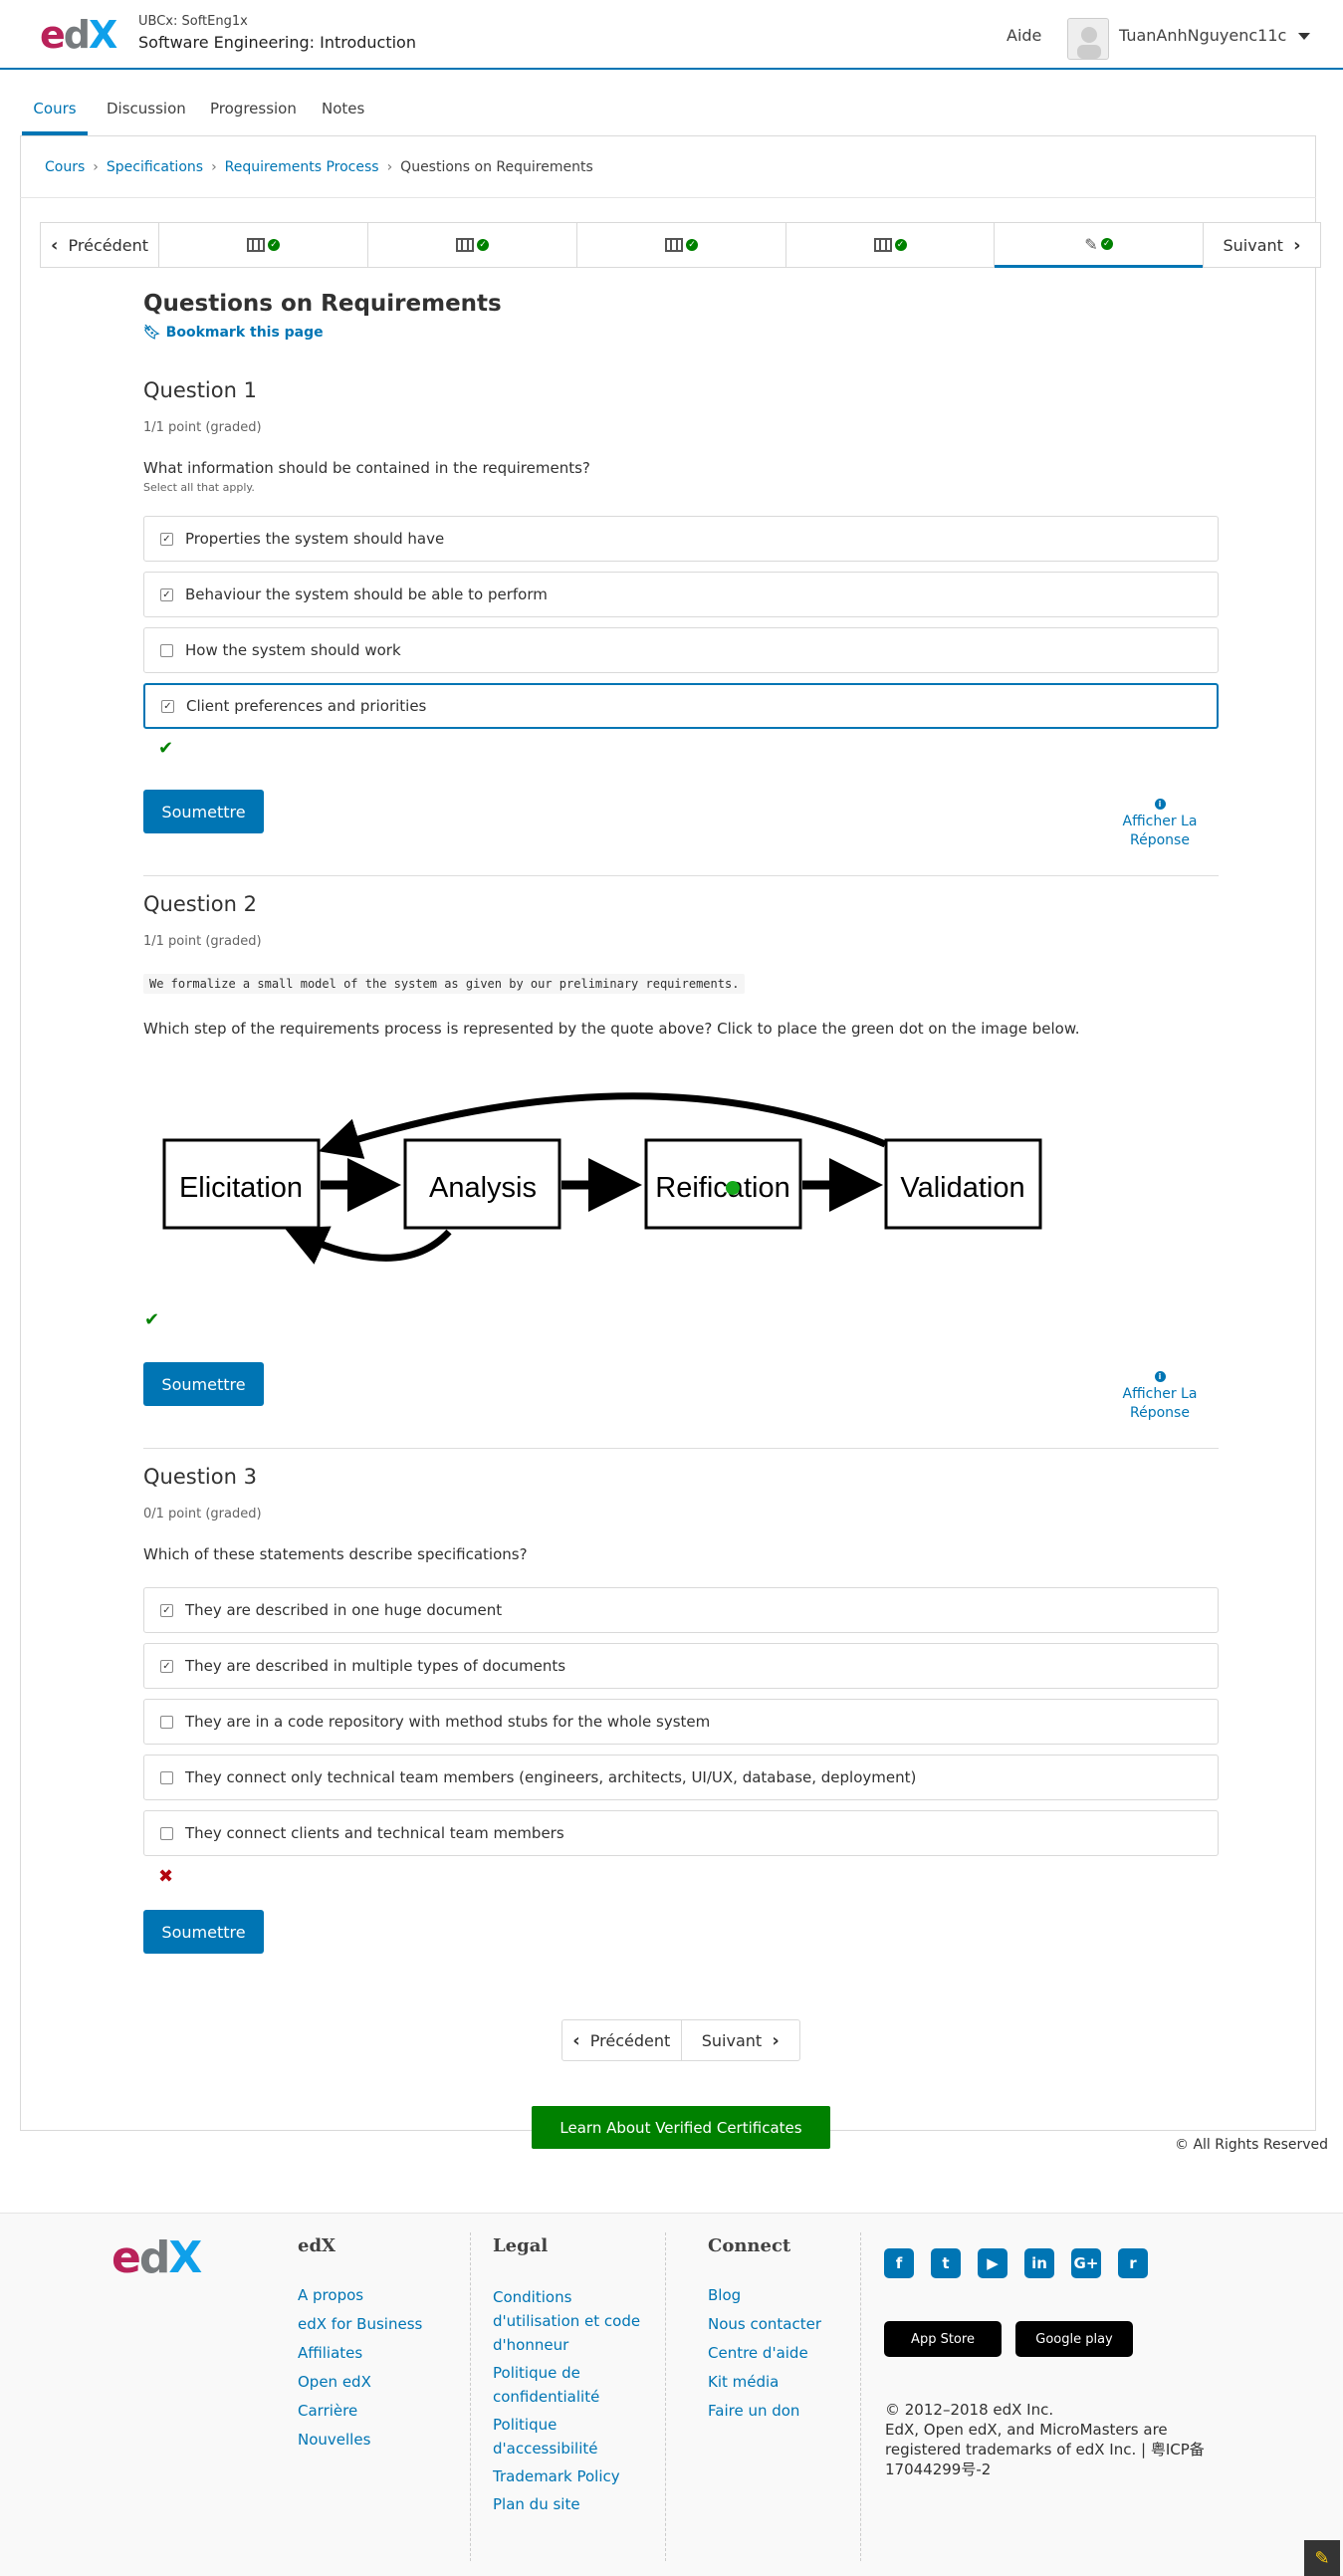 Image resolution: width=1343 pixels, height=2576 pixels. What do you see at coordinates (360, 2295) in the screenshot?
I see `footer-link: A propos` at bounding box center [360, 2295].